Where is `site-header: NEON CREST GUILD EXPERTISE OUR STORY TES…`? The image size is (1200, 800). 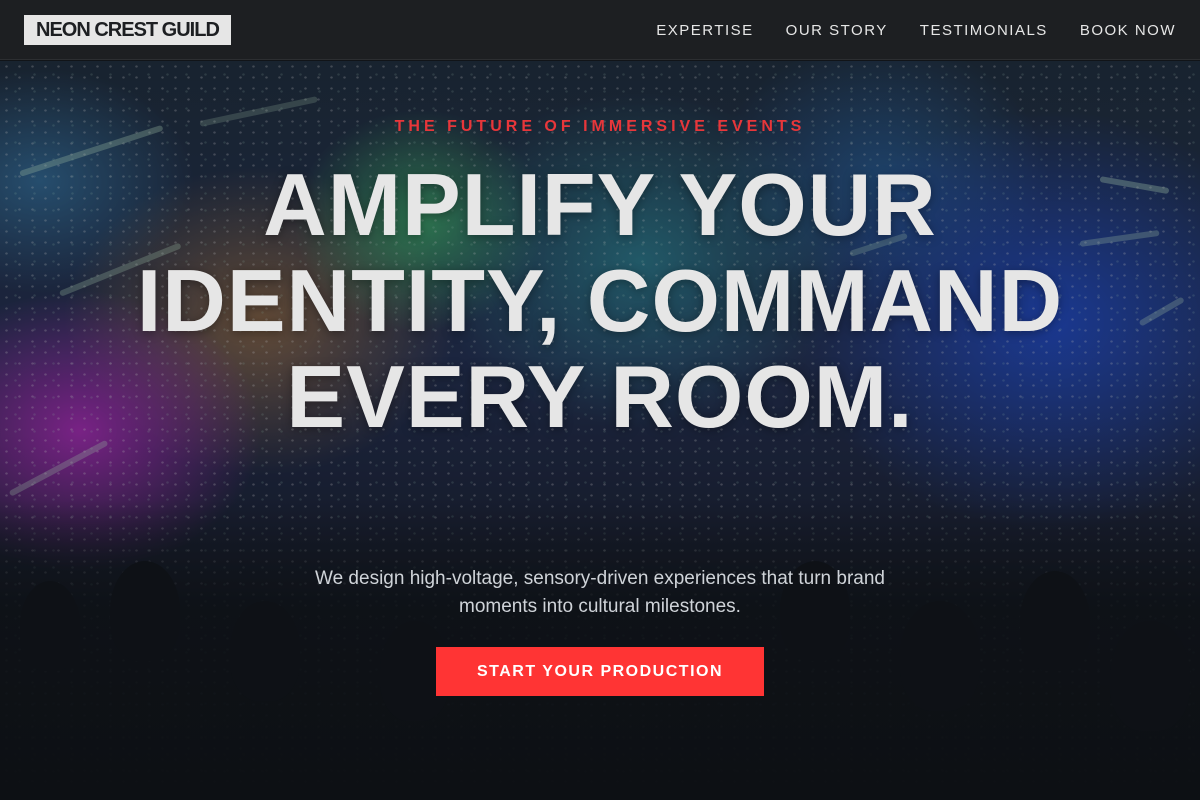 site-header: NEON CREST GUILD EXPERTISE OUR STORY TES… is located at coordinates (600, 30).